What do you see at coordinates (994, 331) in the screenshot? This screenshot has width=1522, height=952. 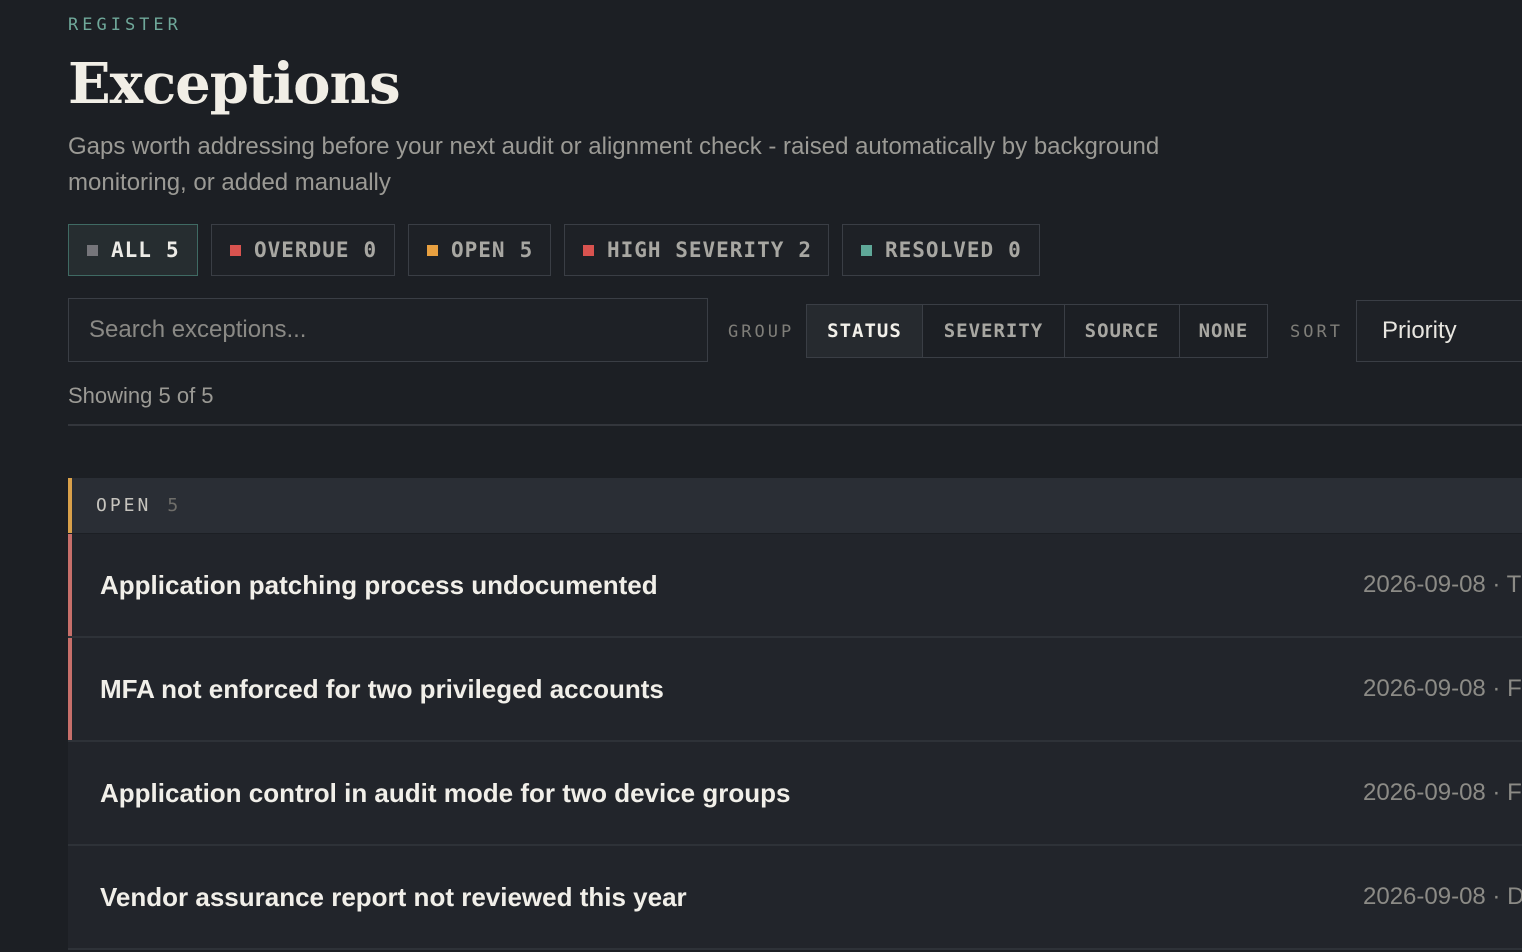 I see `group-option-severity: SEVERITY` at bounding box center [994, 331].